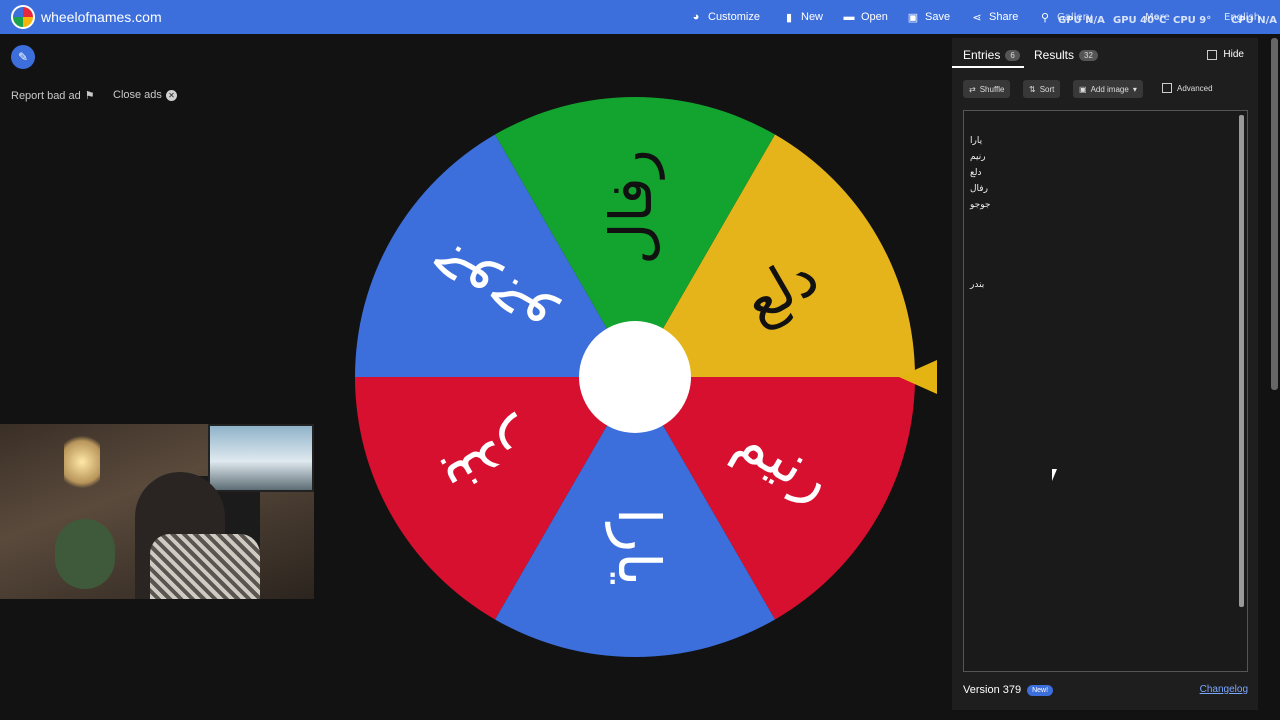  Describe the element at coordinates (977, 17) in the screenshot. I see `share-icon: ⋖` at that location.